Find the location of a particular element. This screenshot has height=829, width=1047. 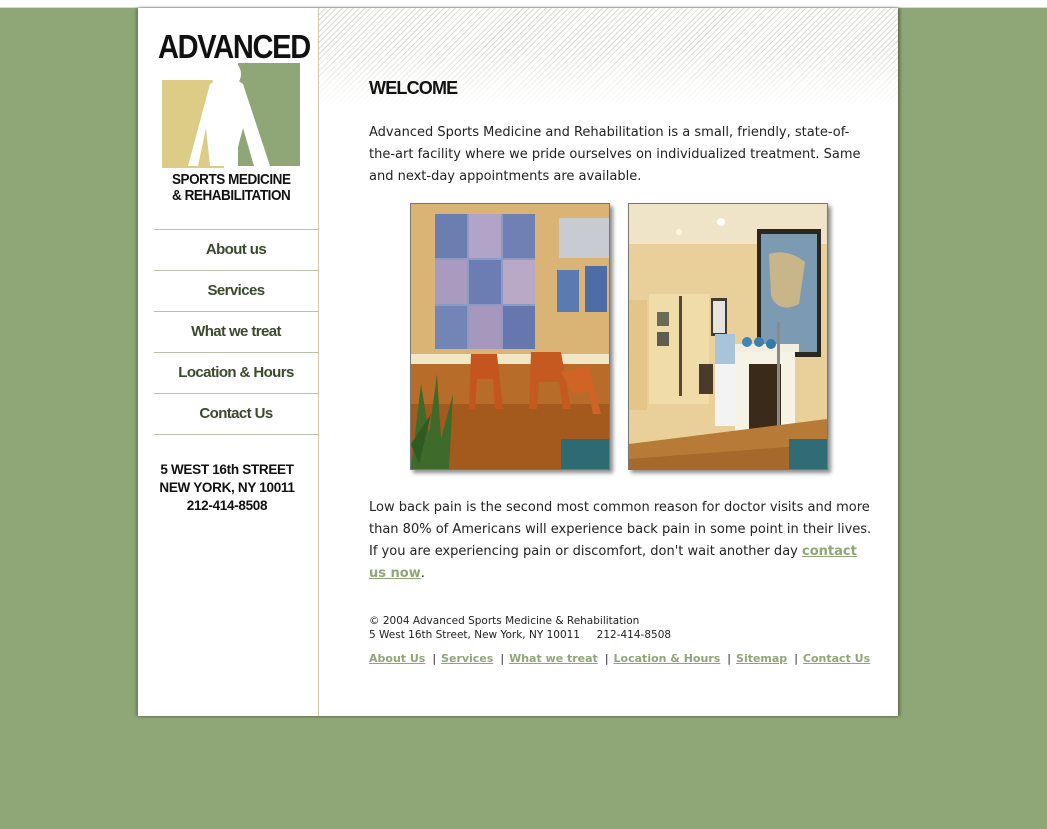

footer-link-what-we-treat: What we treat is located at coordinates (553, 658).